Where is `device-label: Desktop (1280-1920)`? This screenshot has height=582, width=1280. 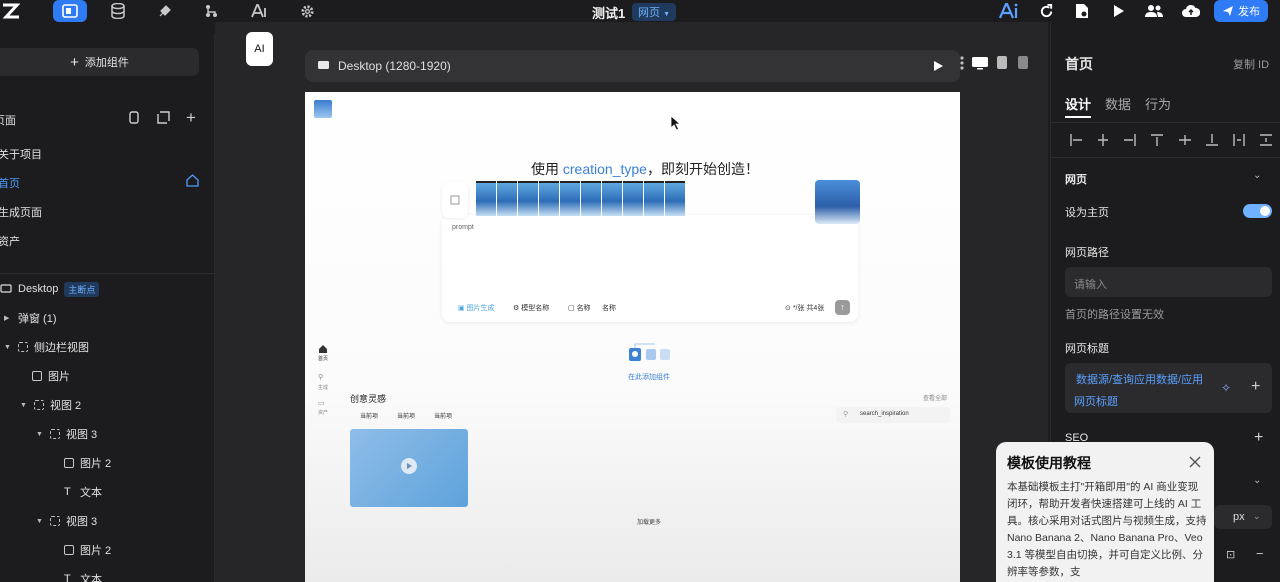
device-label: Desktop (1280-1920) is located at coordinates (394, 66).